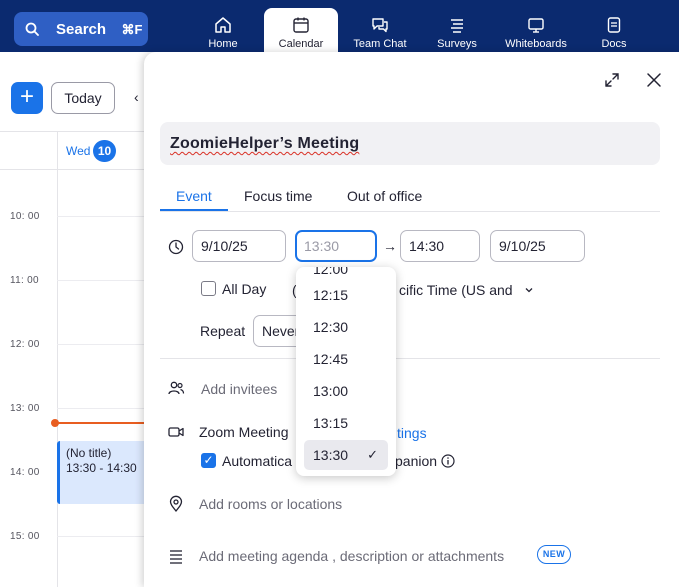  Describe the element at coordinates (336, 246) in the screenshot. I see `start-time-field: 13:30` at that location.